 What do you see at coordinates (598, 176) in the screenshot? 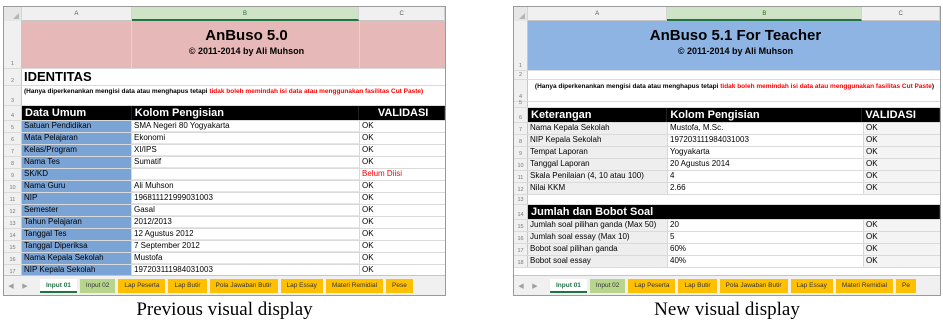
I see `label-cell: Skala Penilaian (4, 10 atau 100)` at bounding box center [598, 176].